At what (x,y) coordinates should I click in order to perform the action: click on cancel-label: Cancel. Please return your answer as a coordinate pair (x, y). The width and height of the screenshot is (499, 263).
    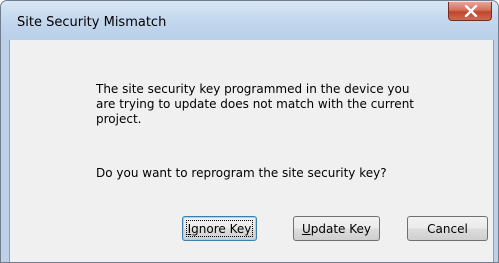
    Looking at the image, I should click on (447, 228).